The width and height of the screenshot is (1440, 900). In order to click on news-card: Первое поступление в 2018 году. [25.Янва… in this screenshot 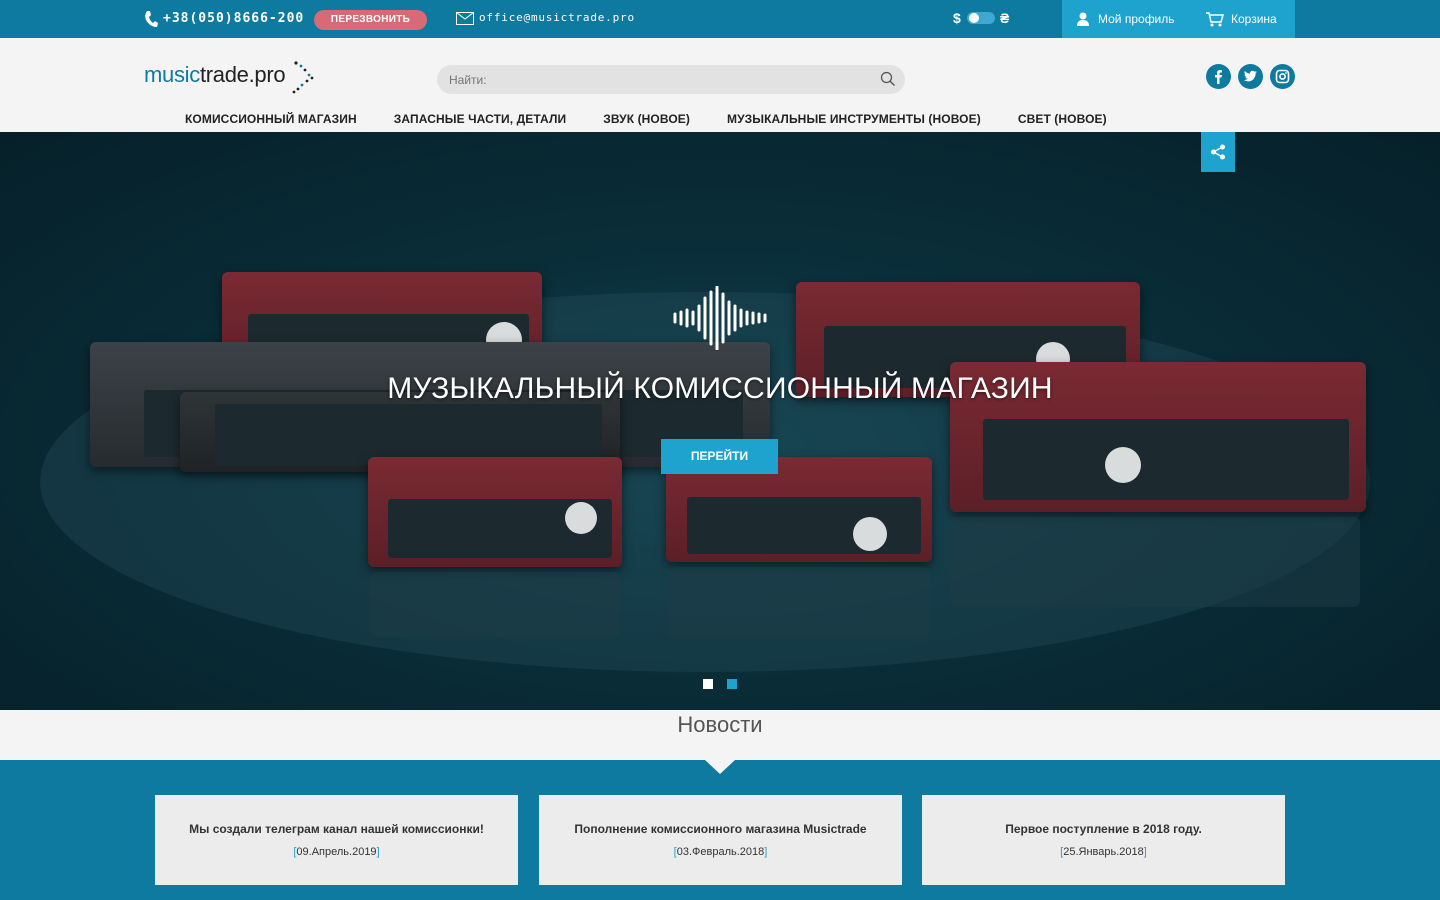, I will do `click(1103, 840)`.